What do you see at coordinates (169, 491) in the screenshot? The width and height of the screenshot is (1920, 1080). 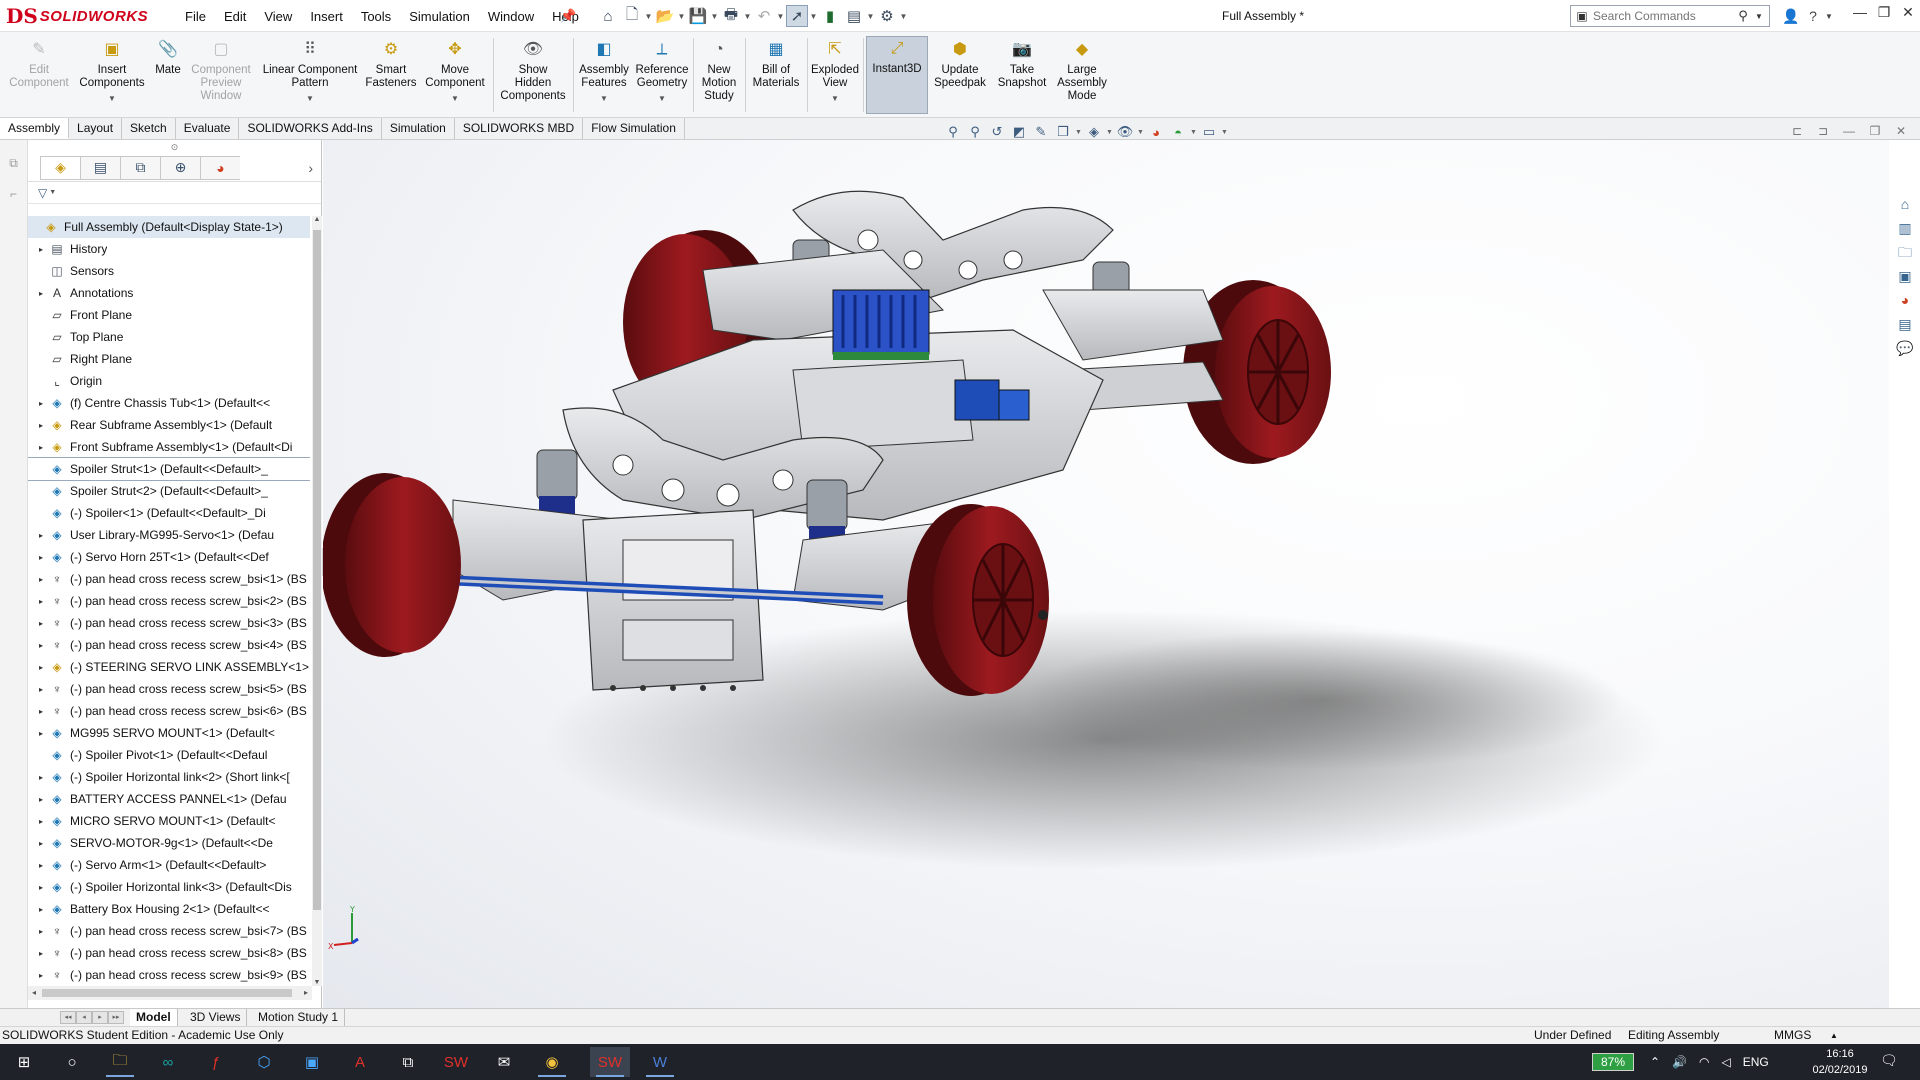 I see `tree-item: ◈ Spoiler Strut<2> (Default<<Default>_` at bounding box center [169, 491].